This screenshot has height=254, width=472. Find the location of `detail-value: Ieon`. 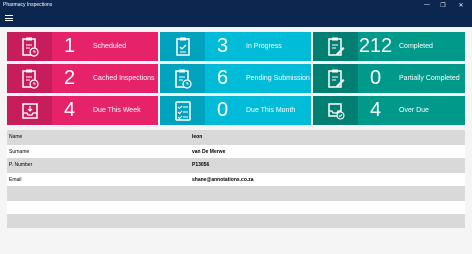

detail-value: Ieon is located at coordinates (197, 136).